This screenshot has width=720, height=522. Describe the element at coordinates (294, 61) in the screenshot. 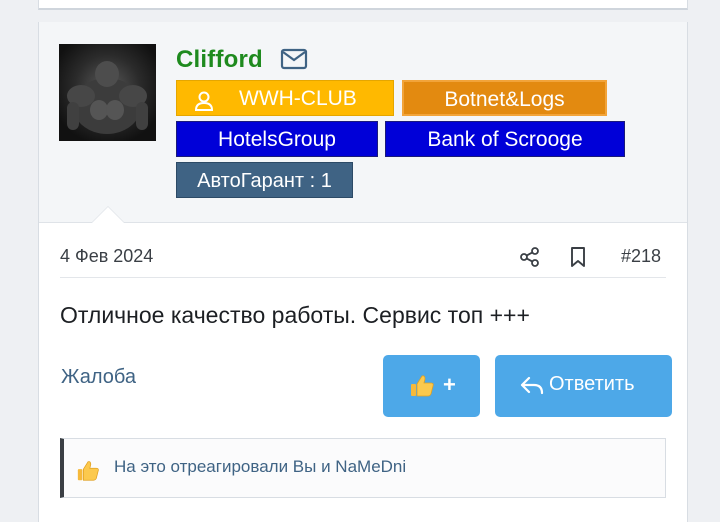

I see `envelope-icon` at that location.